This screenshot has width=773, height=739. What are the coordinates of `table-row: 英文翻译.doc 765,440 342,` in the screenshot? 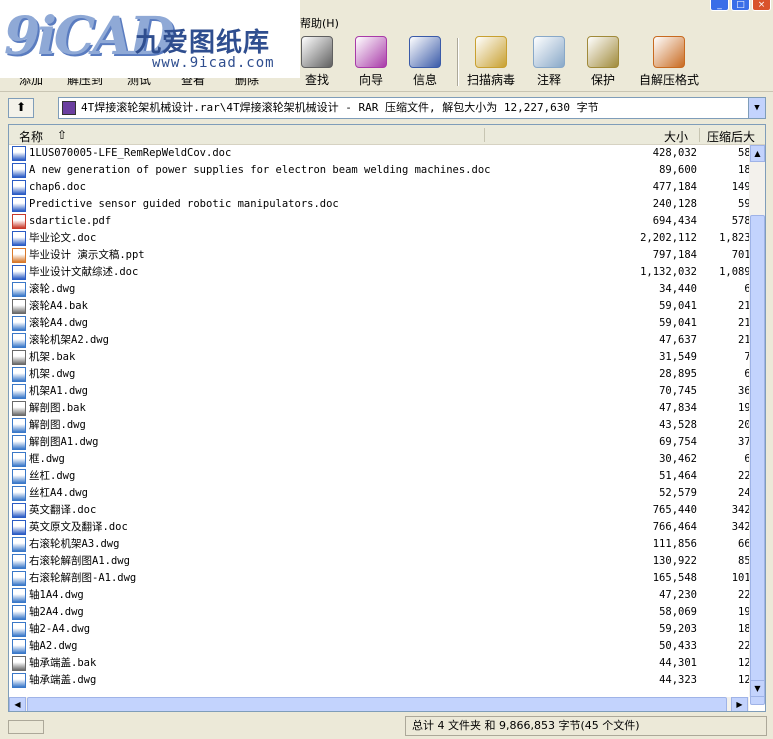 It's located at (379, 510).